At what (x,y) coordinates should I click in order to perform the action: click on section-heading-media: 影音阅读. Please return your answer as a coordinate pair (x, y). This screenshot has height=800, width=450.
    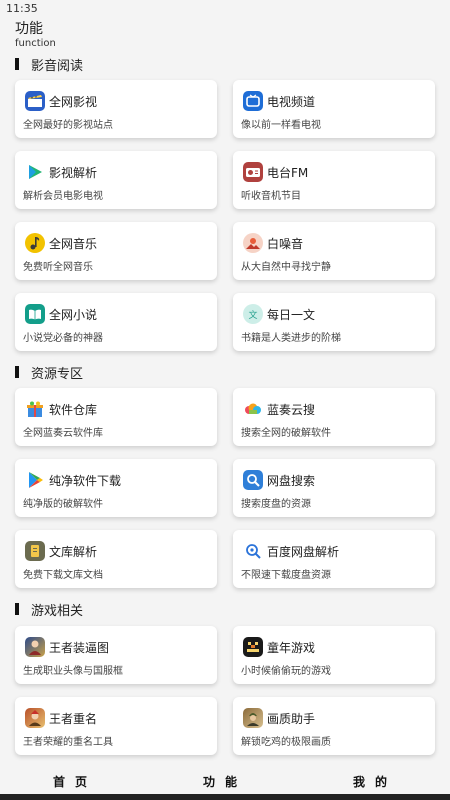
    Looking at the image, I should click on (49, 65).